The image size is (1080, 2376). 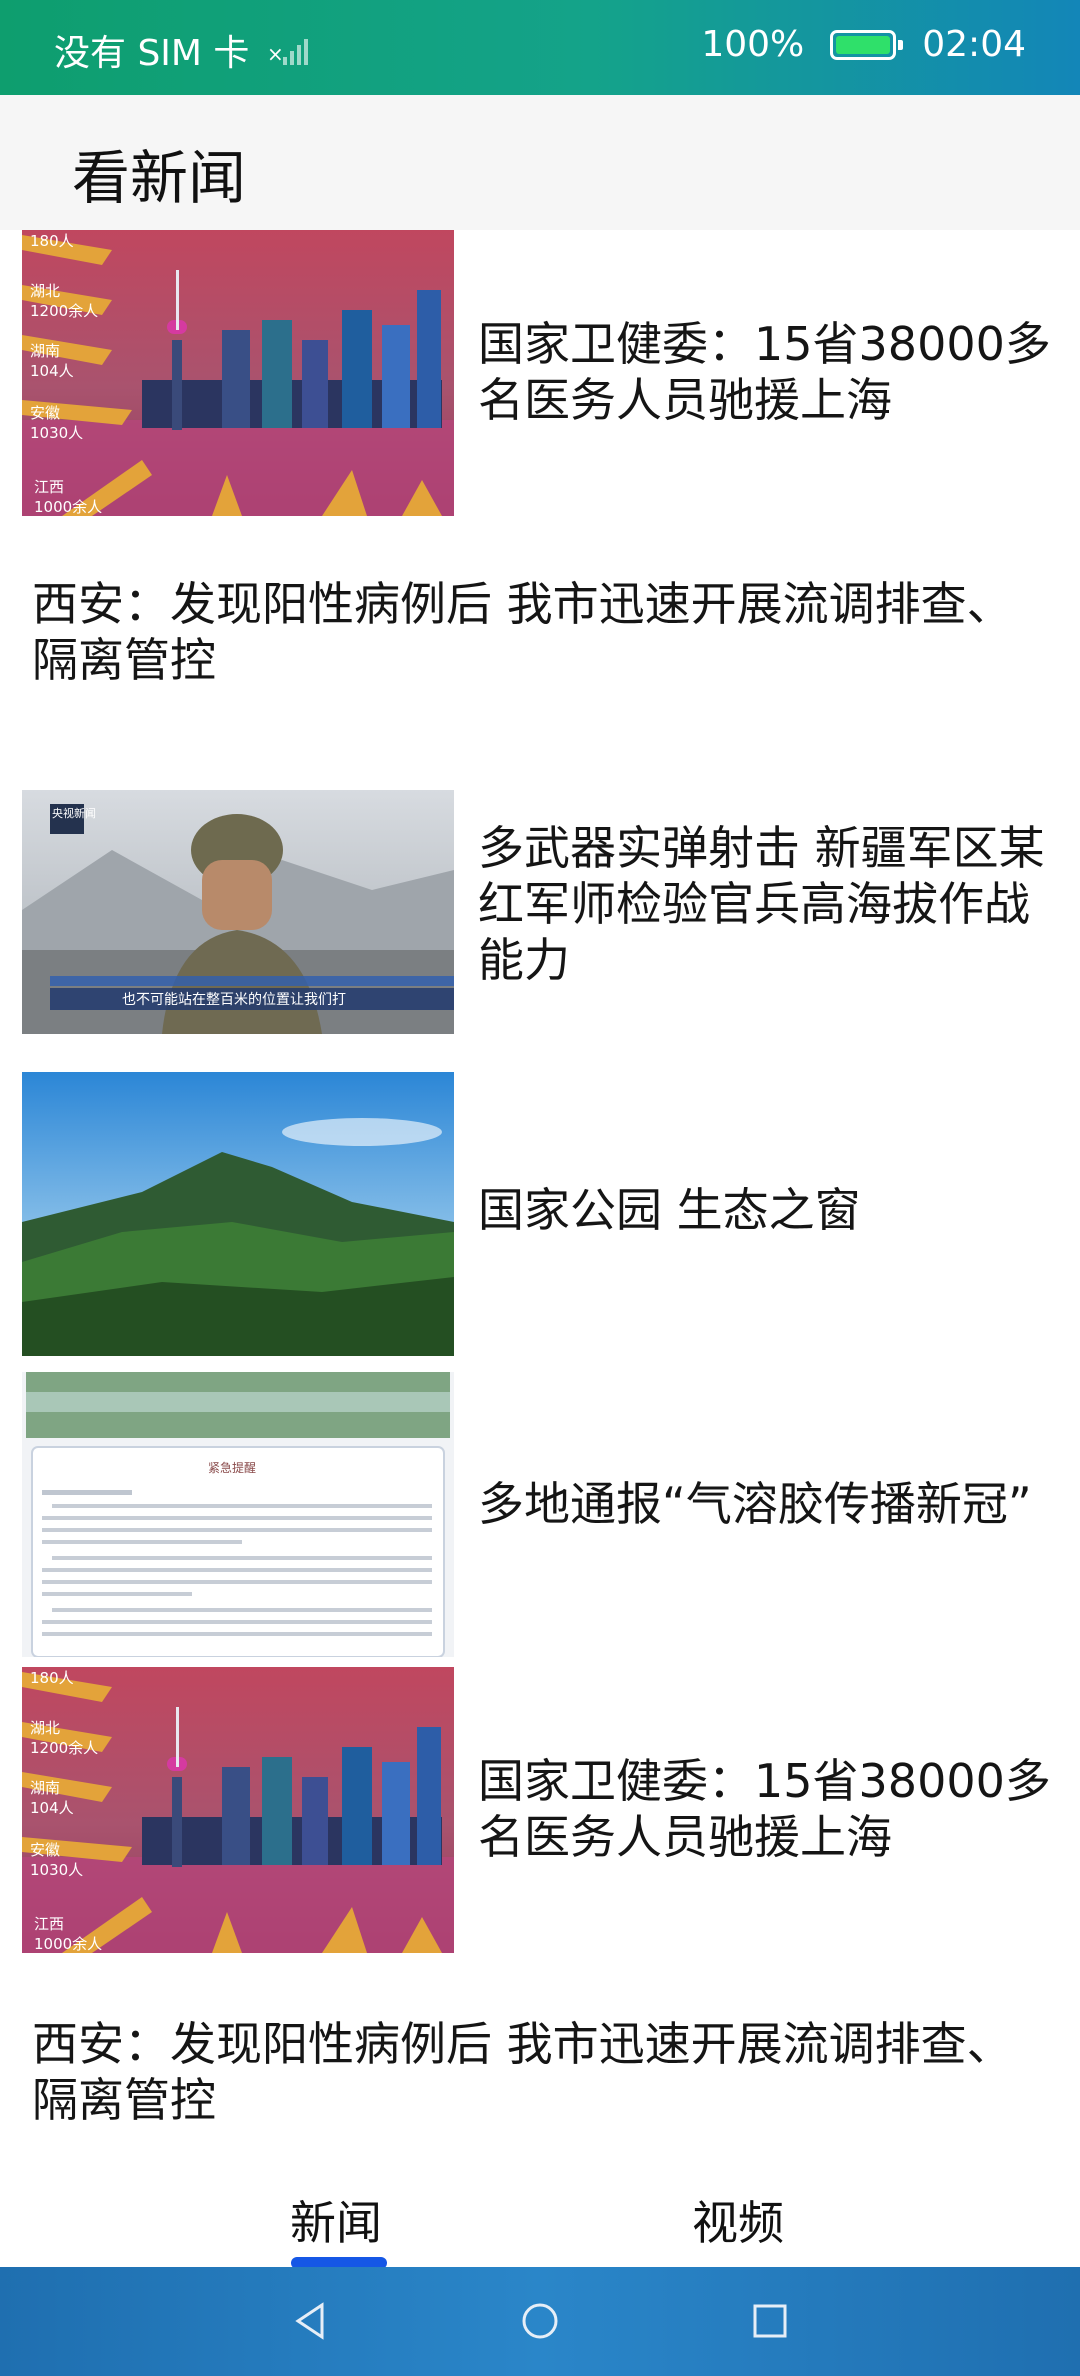 I want to click on bottom-tab-bar: 新闻 视频, so click(x=540, y=2217).